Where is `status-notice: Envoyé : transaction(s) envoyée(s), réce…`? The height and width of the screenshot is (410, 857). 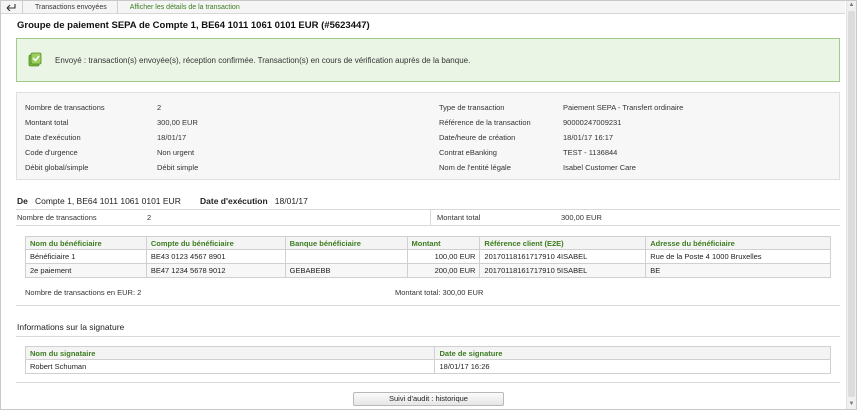 status-notice: Envoyé : transaction(s) envoyée(s), réce… is located at coordinates (428, 60).